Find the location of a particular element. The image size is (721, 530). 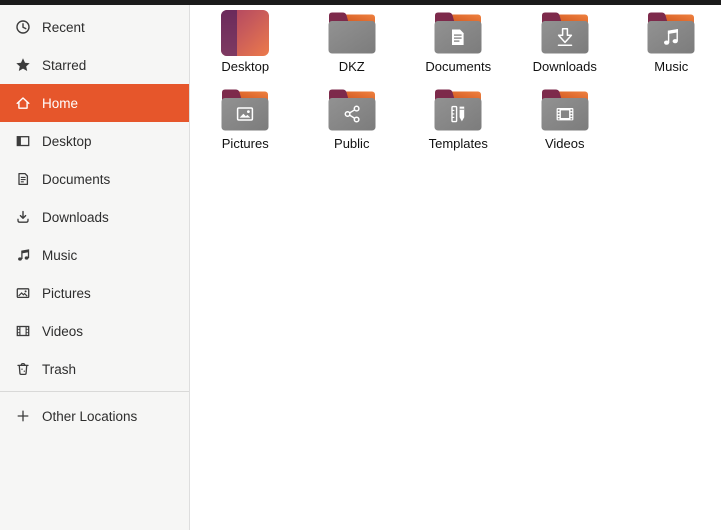

sidebar-item-recent: Recent is located at coordinates (94, 27).